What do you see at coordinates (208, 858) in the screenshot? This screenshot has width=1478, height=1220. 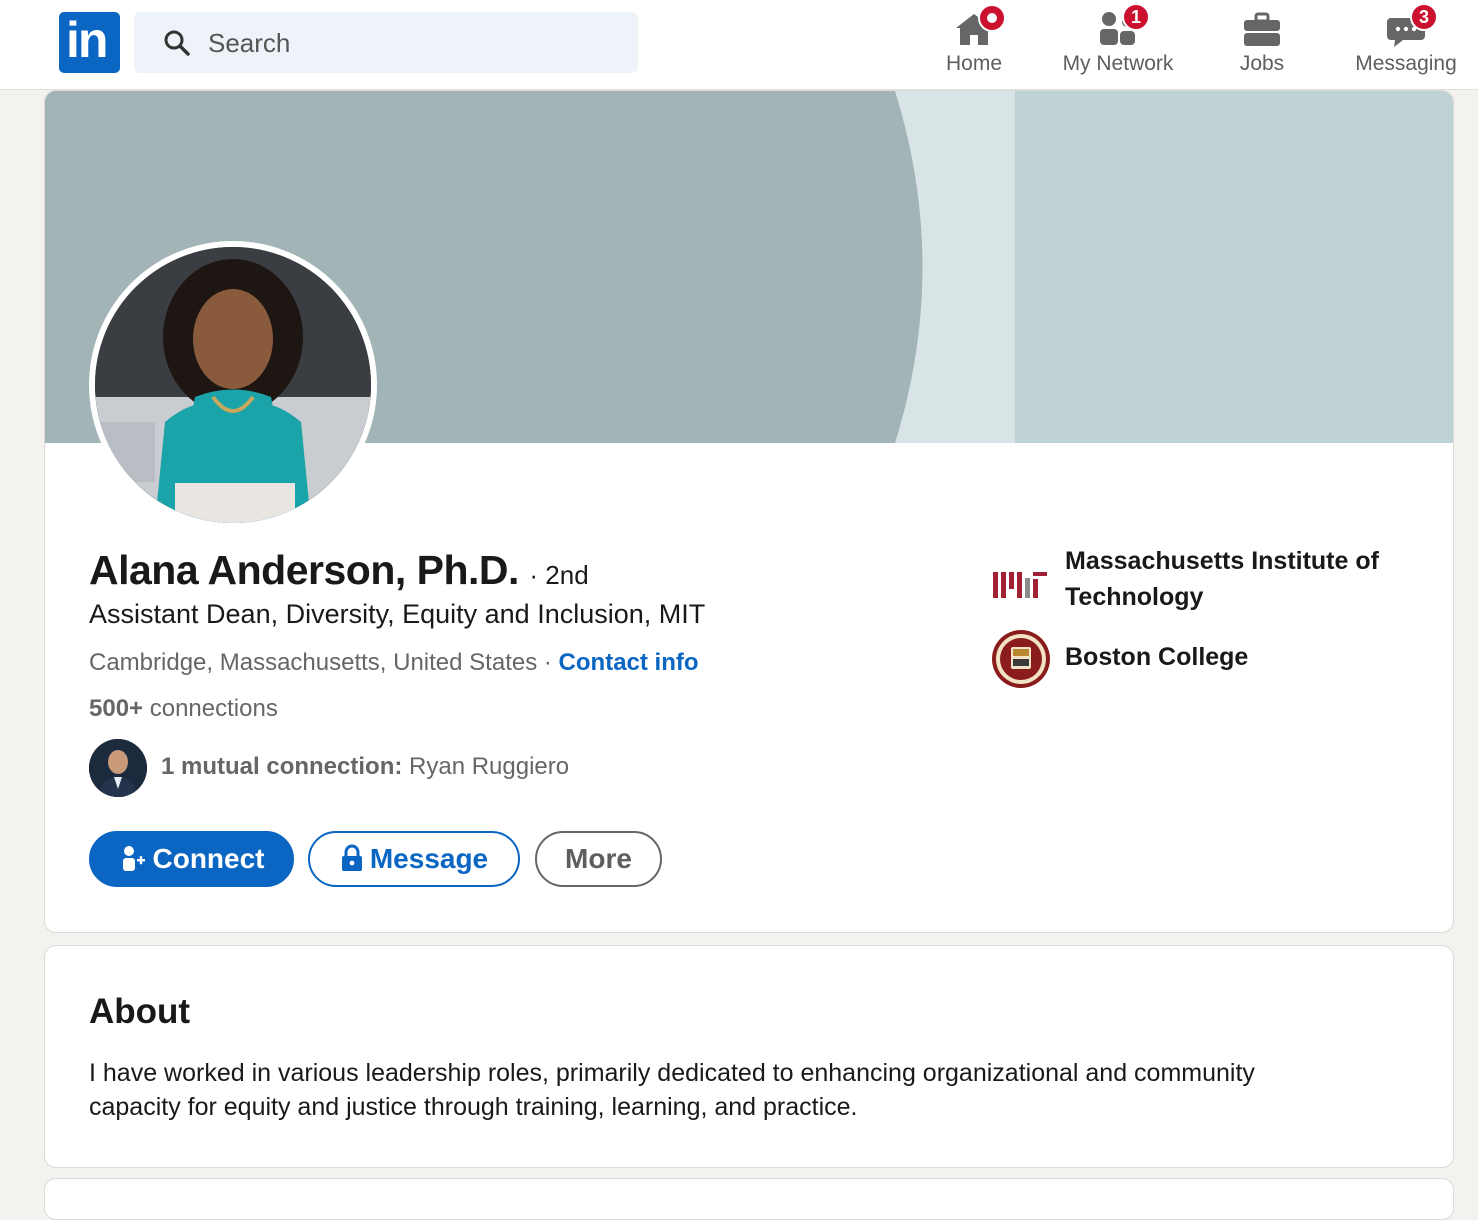 I see `connect-button-label: Connect` at bounding box center [208, 858].